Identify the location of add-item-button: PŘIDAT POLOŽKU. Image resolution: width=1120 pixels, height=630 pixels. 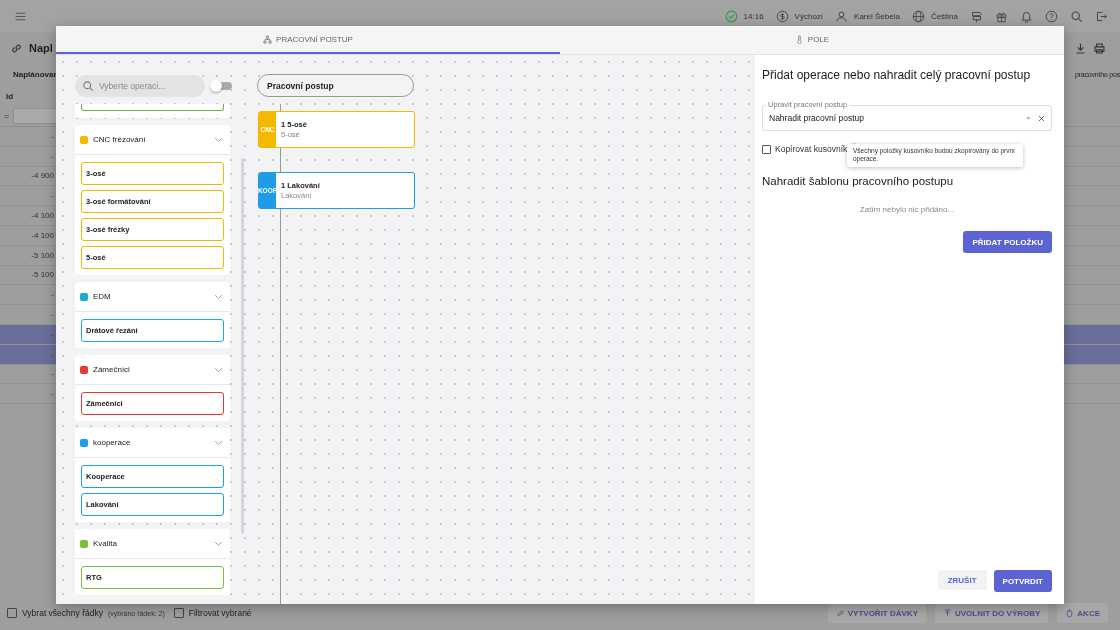
(1007, 242).